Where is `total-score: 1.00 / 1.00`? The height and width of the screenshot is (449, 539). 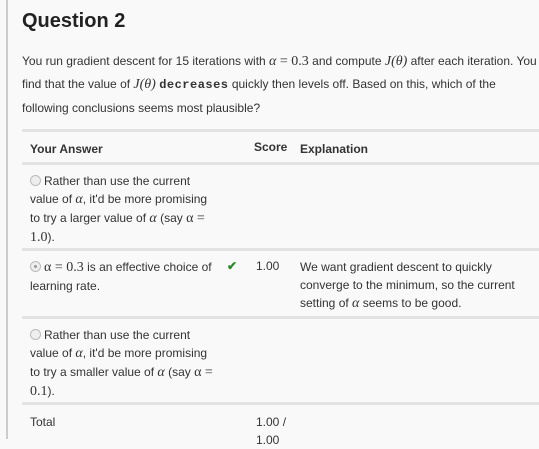
total-score: 1.00 / 1.00 is located at coordinates (271, 431).